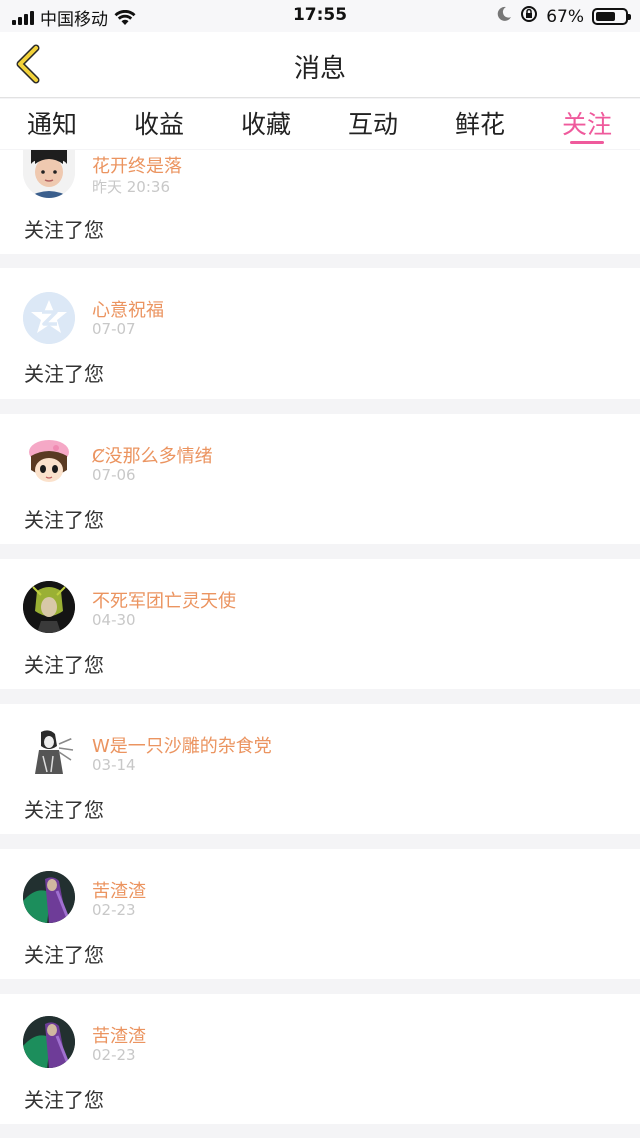 This screenshot has height=1138, width=640. Describe the element at coordinates (152, 455) in the screenshot. I see `username: Ȼ没那么多情绪` at that location.